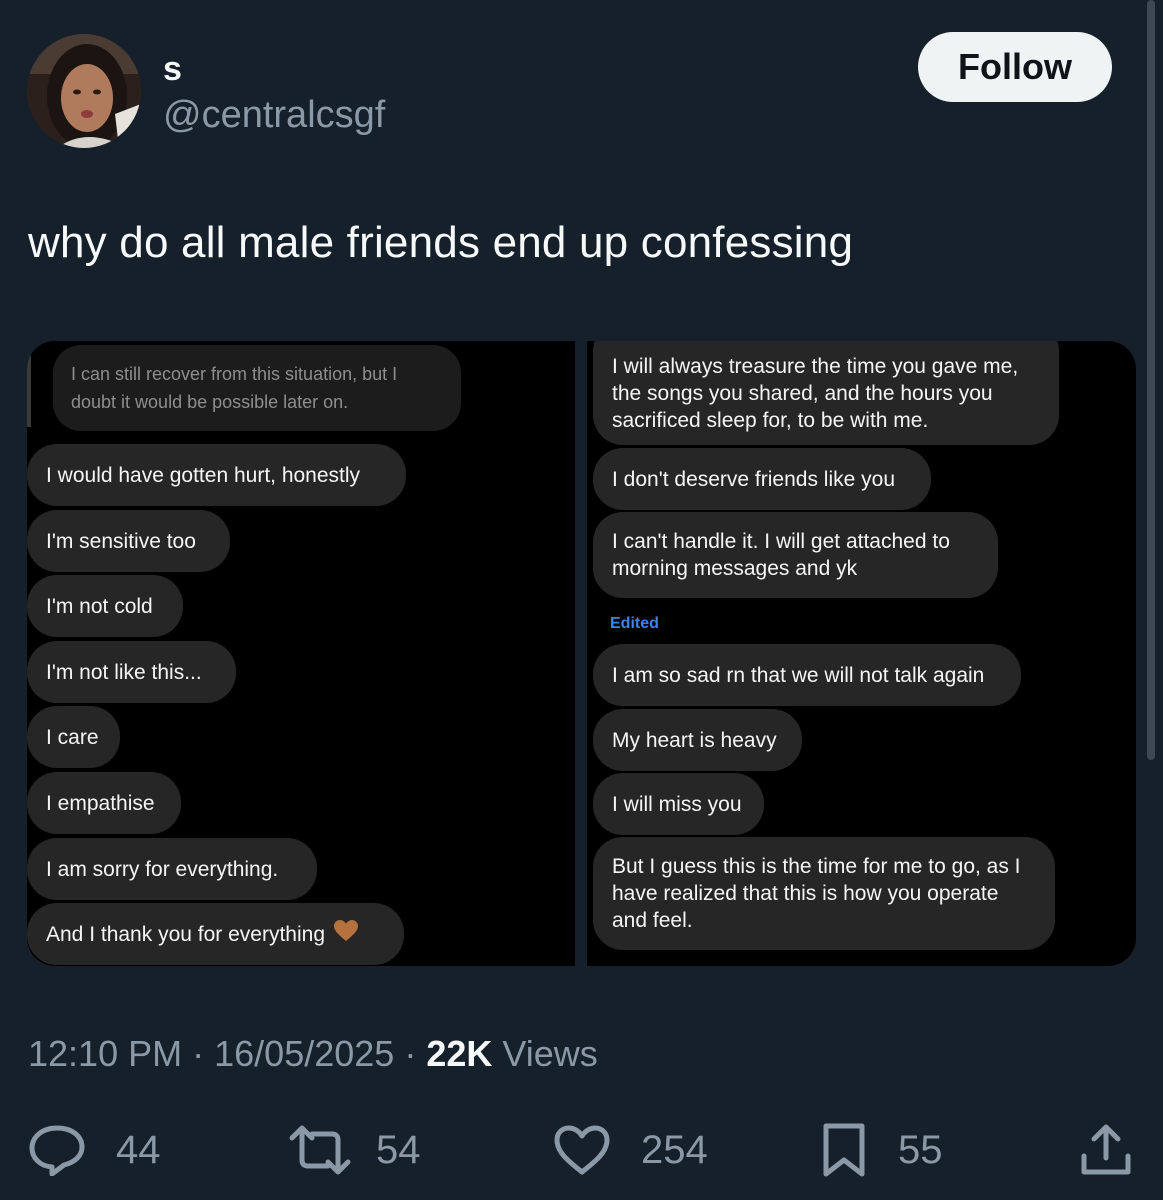 The image size is (1163, 1200). What do you see at coordinates (920, 1149) in the screenshot?
I see `bookmark-count: 55` at bounding box center [920, 1149].